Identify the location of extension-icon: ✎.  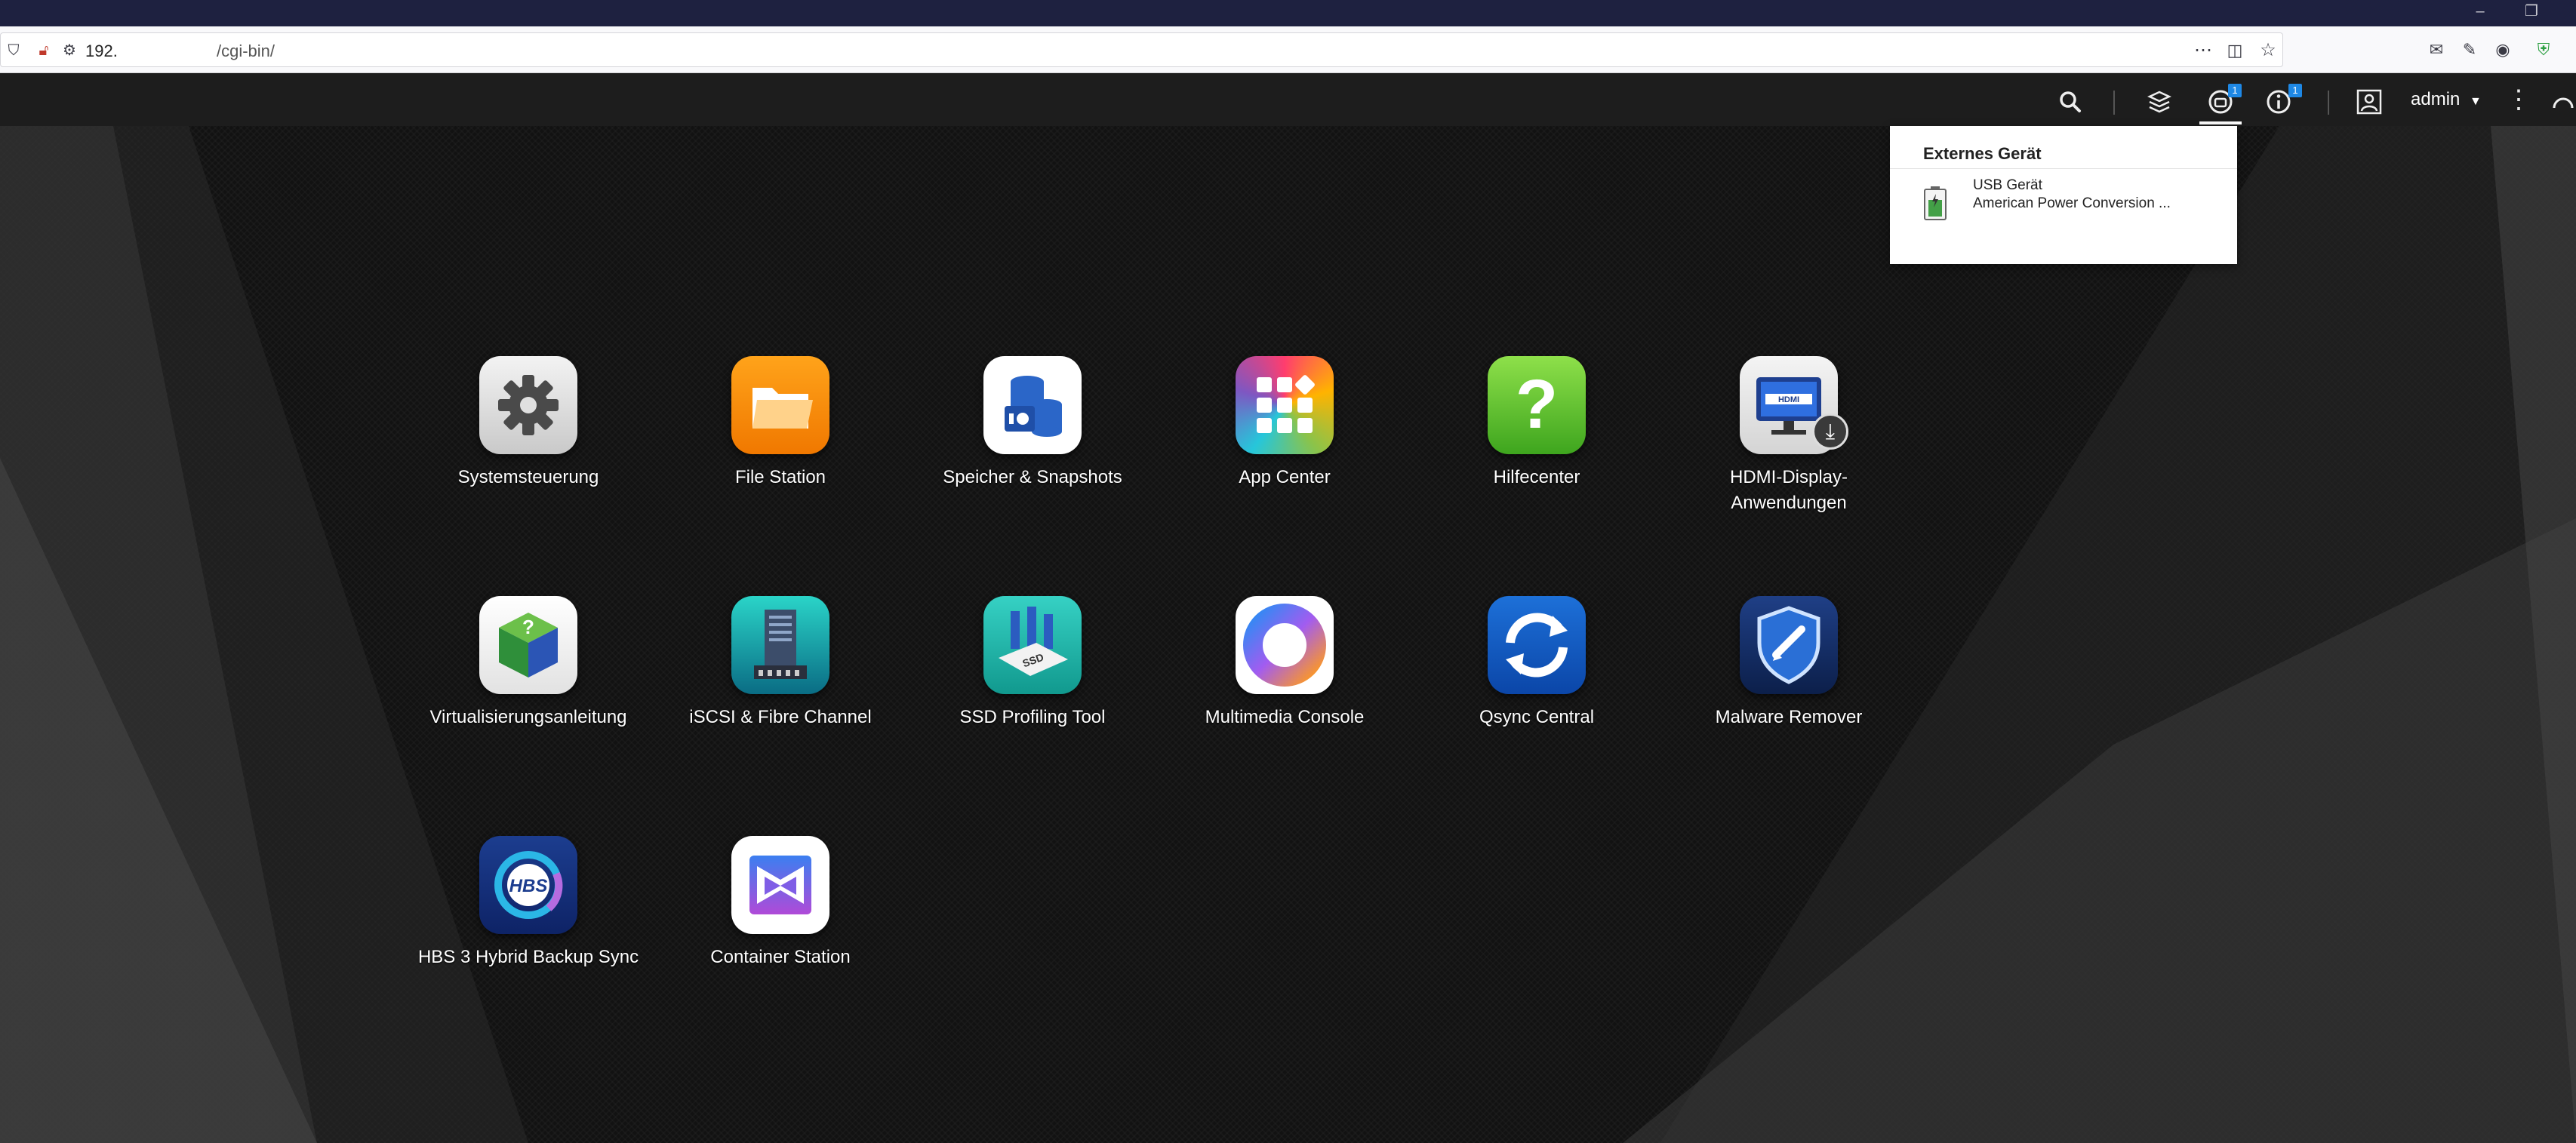
(2469, 49).